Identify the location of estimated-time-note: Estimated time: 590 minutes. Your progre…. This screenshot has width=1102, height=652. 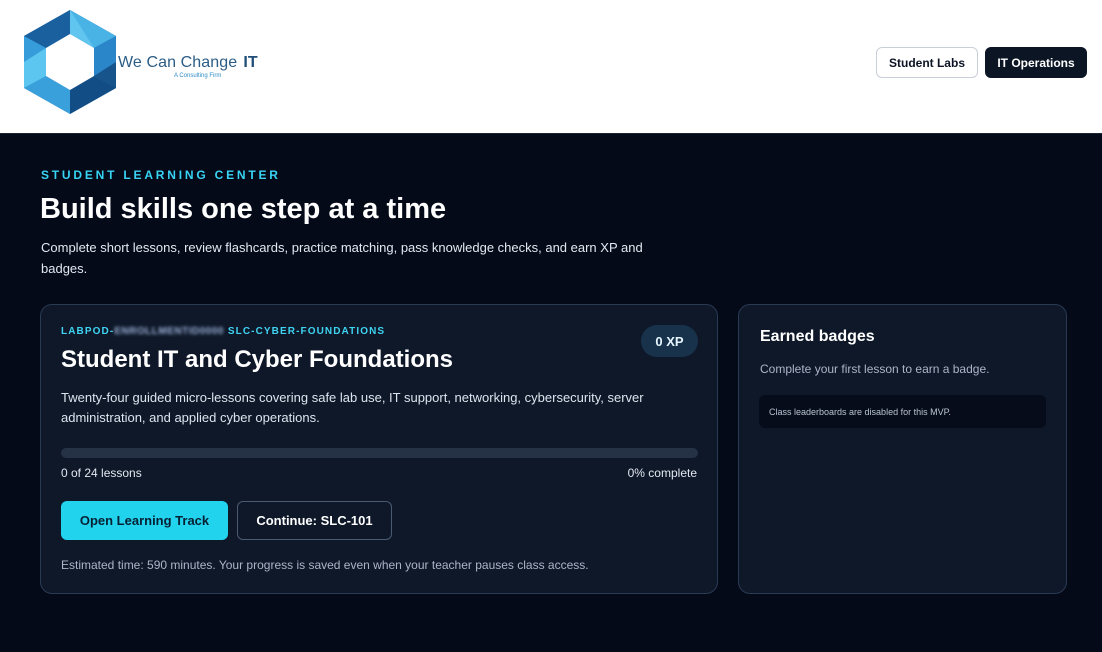
(325, 565).